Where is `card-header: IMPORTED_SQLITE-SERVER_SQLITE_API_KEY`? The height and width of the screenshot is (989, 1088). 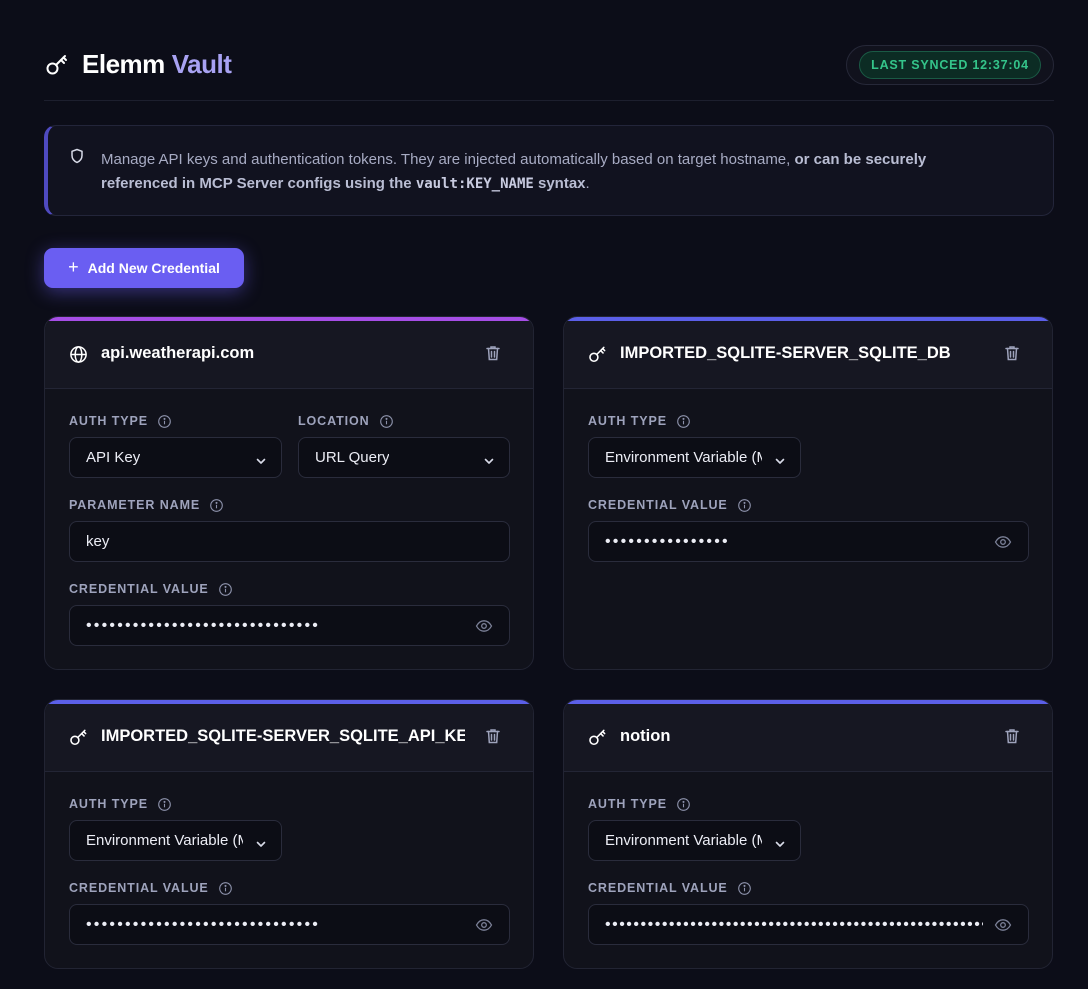
card-header: IMPORTED_SQLITE-SERVER_SQLITE_API_KEY is located at coordinates (289, 738).